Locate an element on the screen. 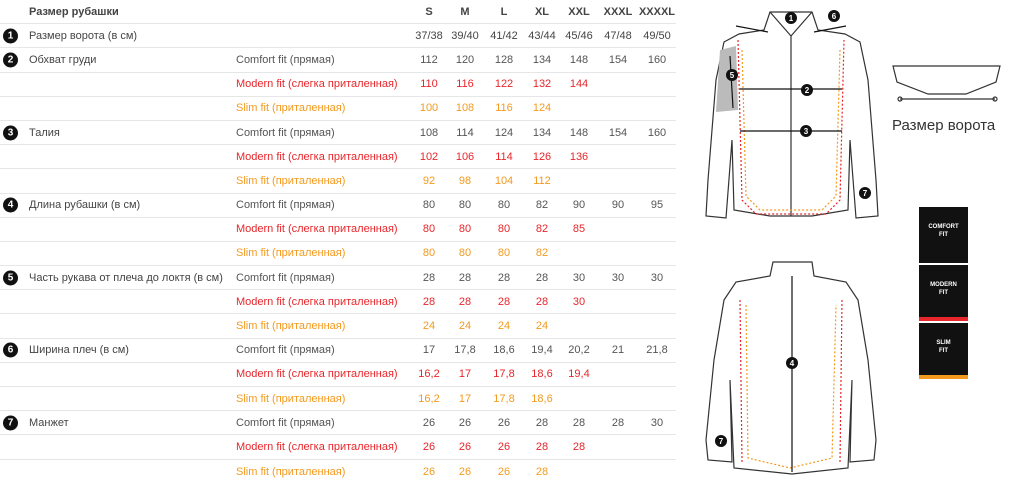  table-row: Slim fit (приталенная) 16,2 17 17,8 18,6 is located at coordinates (338, 399).